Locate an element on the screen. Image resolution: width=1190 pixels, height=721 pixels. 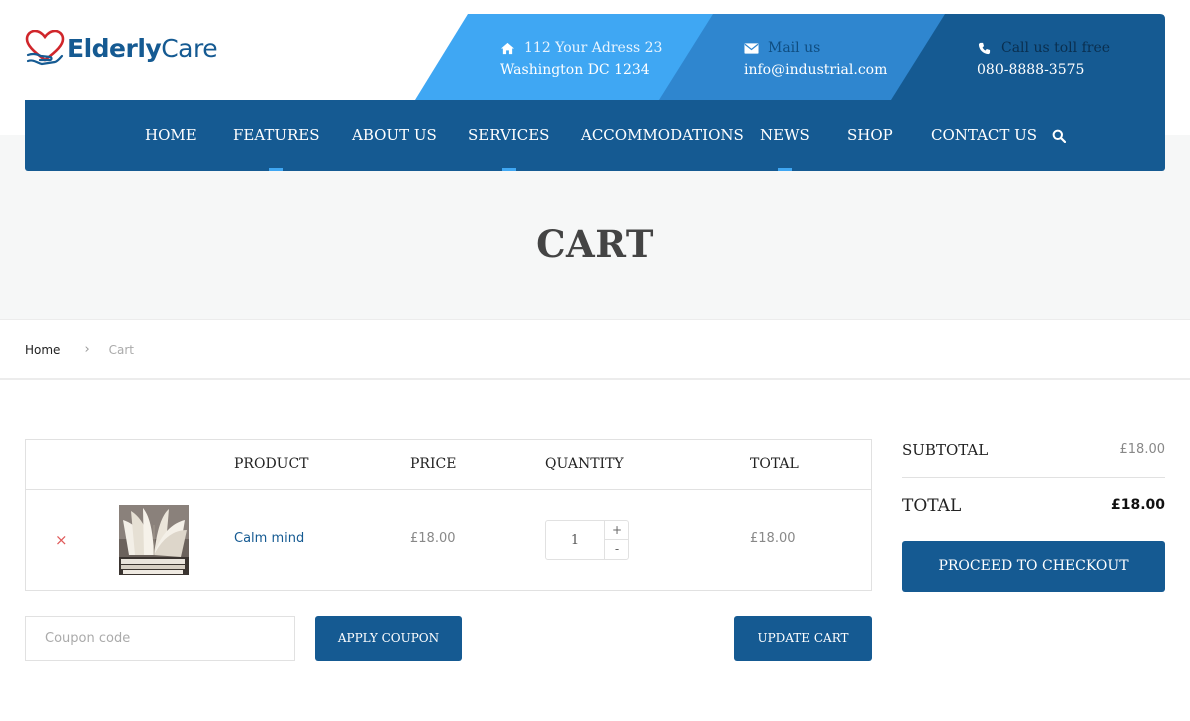
nav-item-accommodations: ACCOMMODATIONS is located at coordinates (662, 135).